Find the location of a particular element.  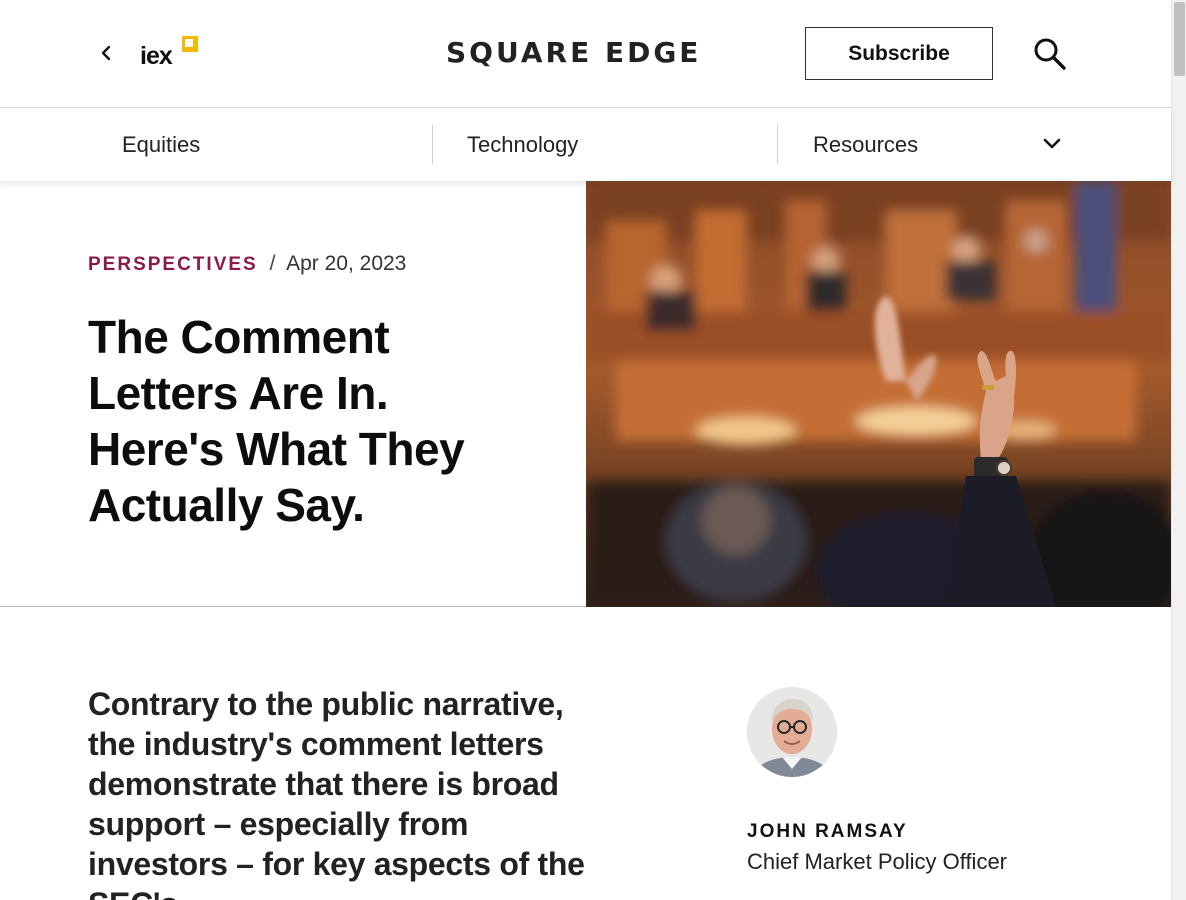

author-role: Chief Market Policy Officer is located at coordinates (877, 861).